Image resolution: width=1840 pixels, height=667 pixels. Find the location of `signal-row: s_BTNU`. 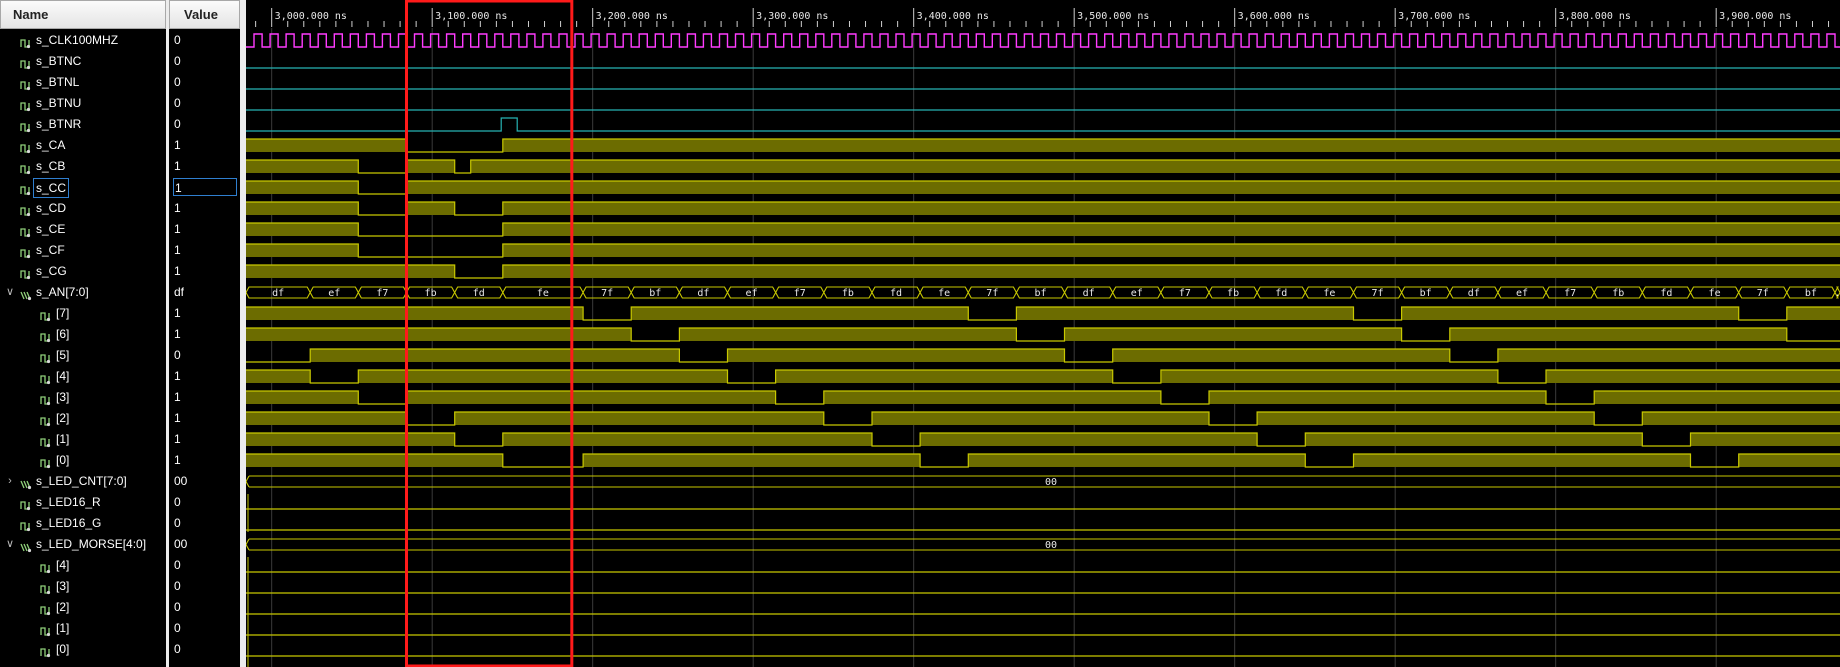

signal-row: s_BTNU is located at coordinates (83, 103).